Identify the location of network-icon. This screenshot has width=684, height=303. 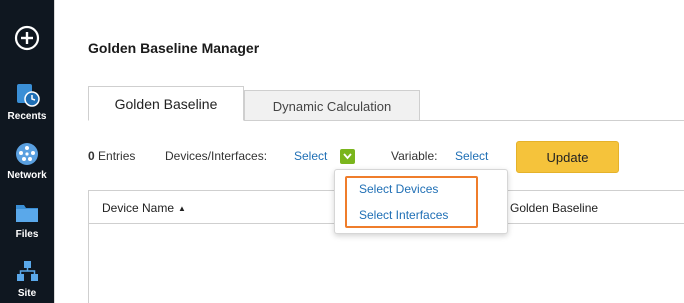
(27, 154).